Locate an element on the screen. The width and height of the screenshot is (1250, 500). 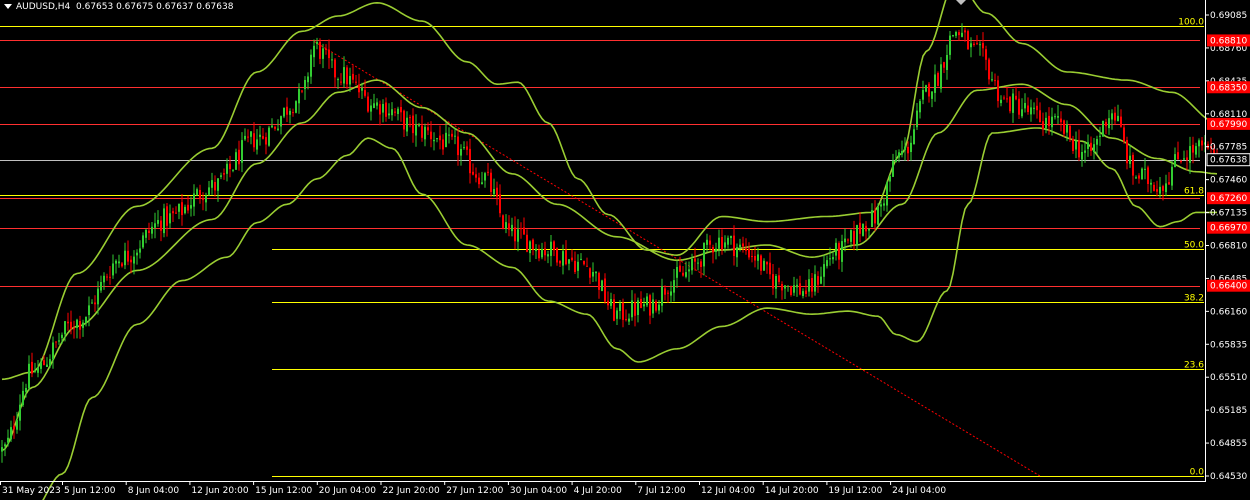
price-tick-label: 0.67460 is located at coordinates (1228, 181).